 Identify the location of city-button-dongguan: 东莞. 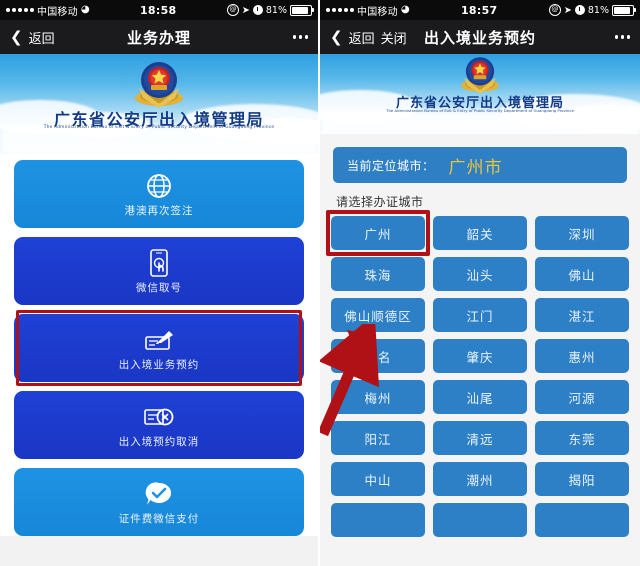
(582, 438).